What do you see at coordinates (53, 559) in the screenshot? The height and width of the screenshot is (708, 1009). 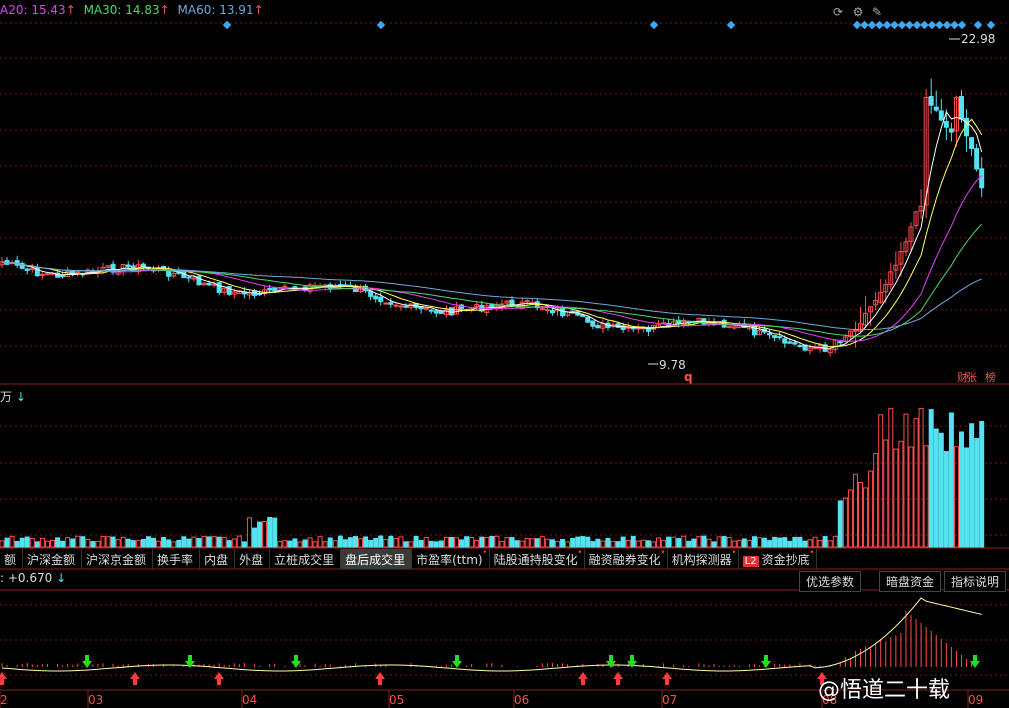 I see `tab-1: 沪深金额` at bounding box center [53, 559].